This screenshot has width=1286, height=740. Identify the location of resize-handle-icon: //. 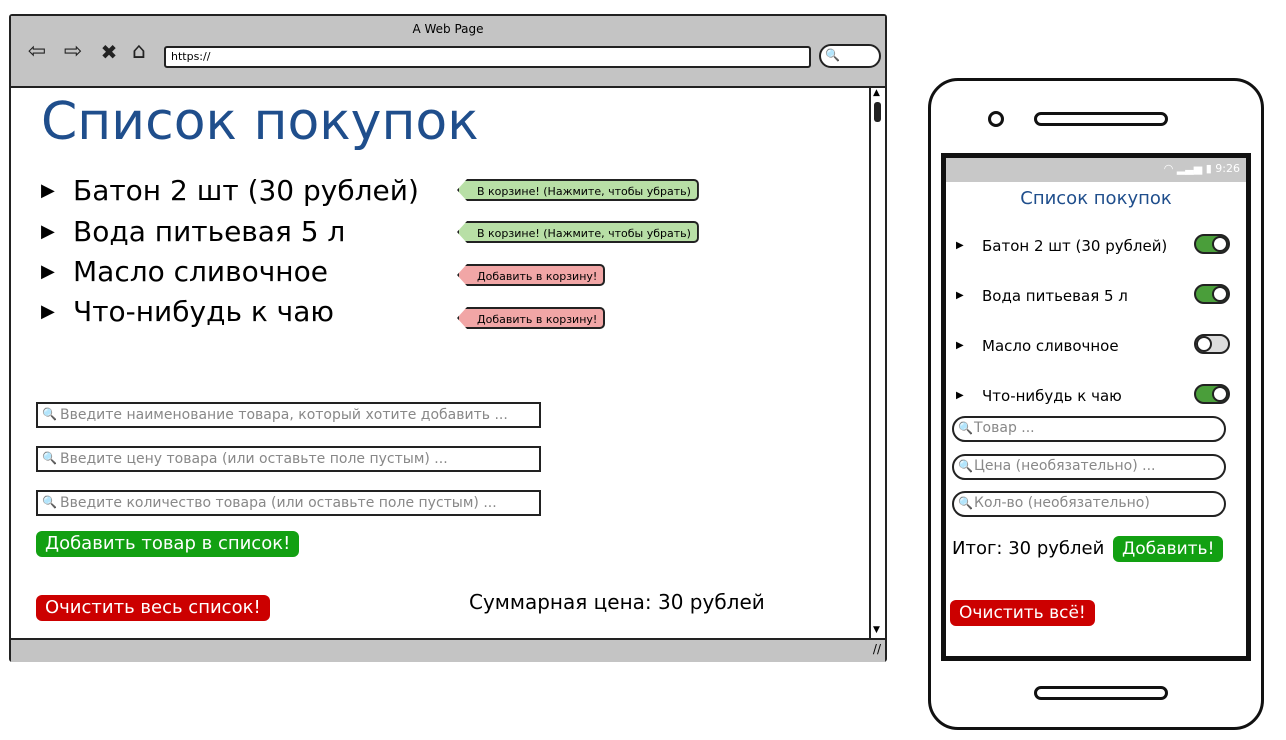
(877, 649).